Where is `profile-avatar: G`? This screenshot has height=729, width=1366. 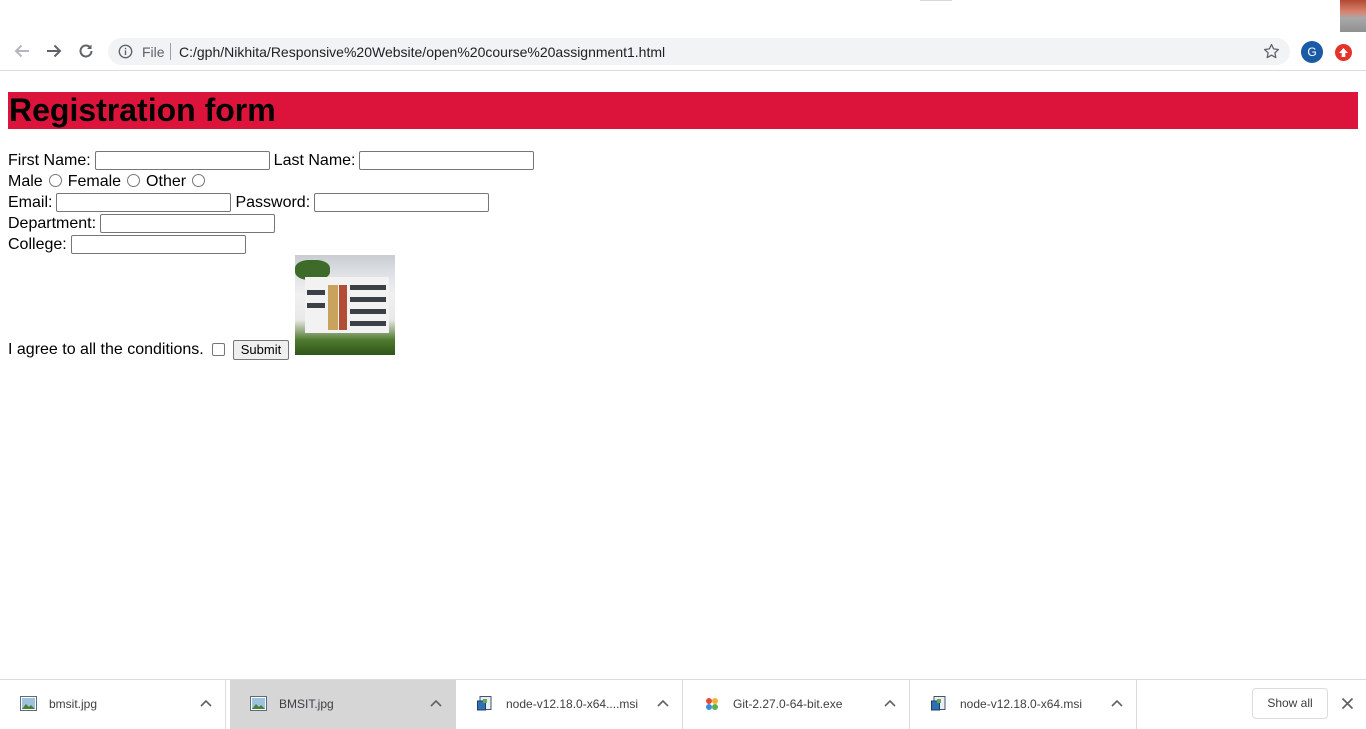 profile-avatar: G is located at coordinates (1312, 52).